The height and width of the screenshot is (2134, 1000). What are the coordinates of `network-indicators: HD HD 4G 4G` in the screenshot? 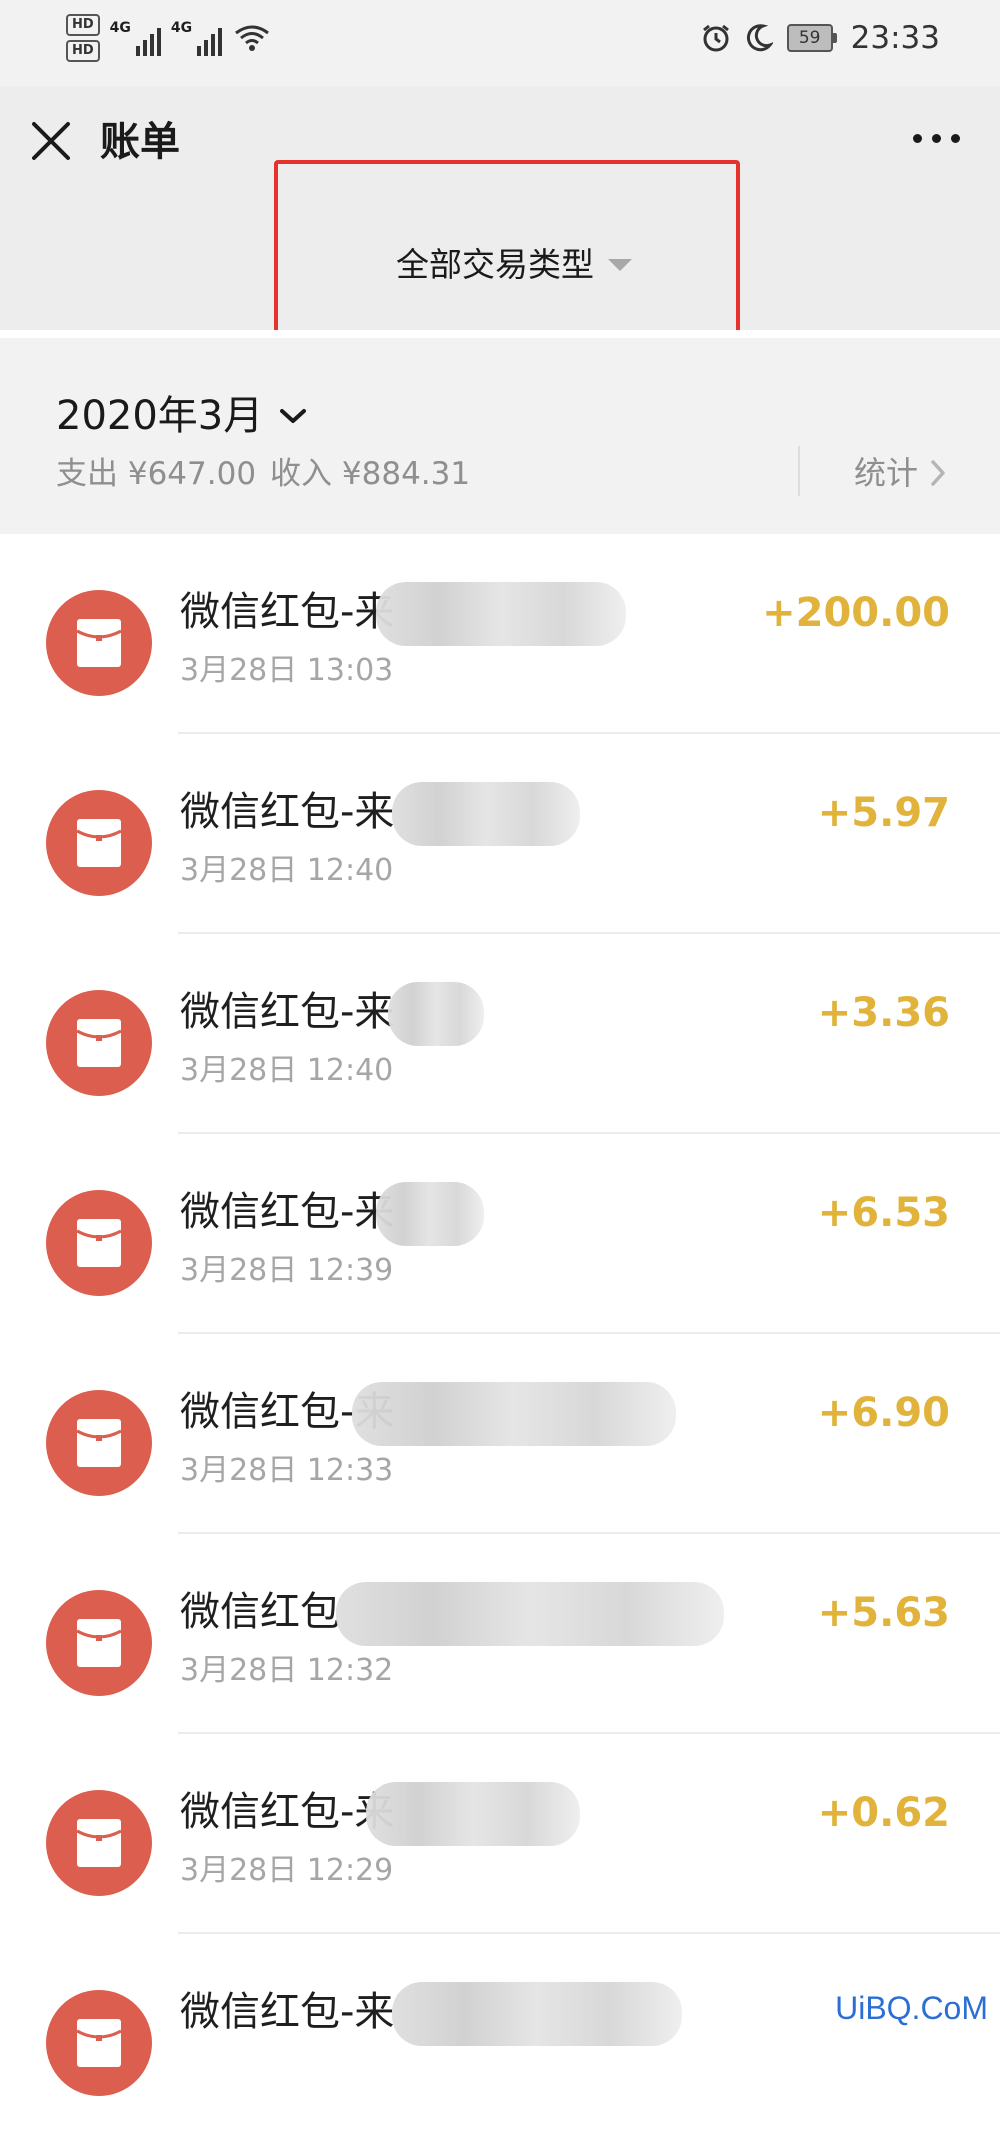 It's located at (169, 38).